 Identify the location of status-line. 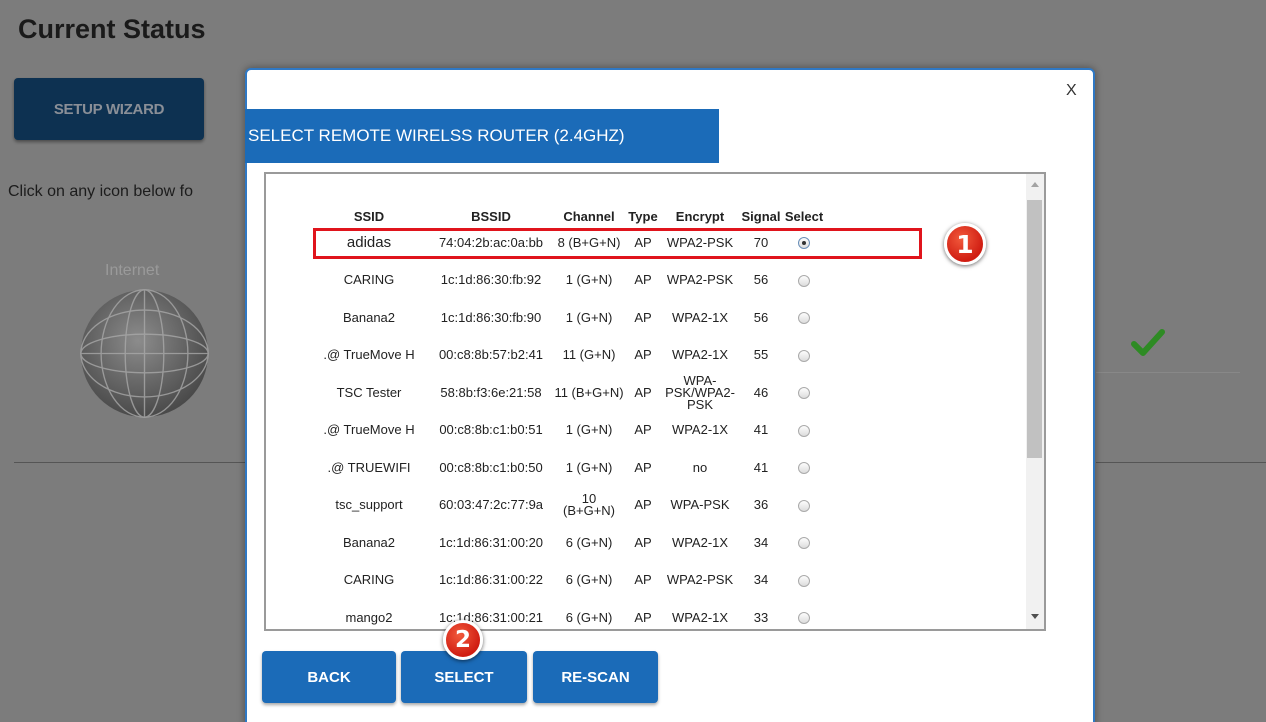
(1168, 372).